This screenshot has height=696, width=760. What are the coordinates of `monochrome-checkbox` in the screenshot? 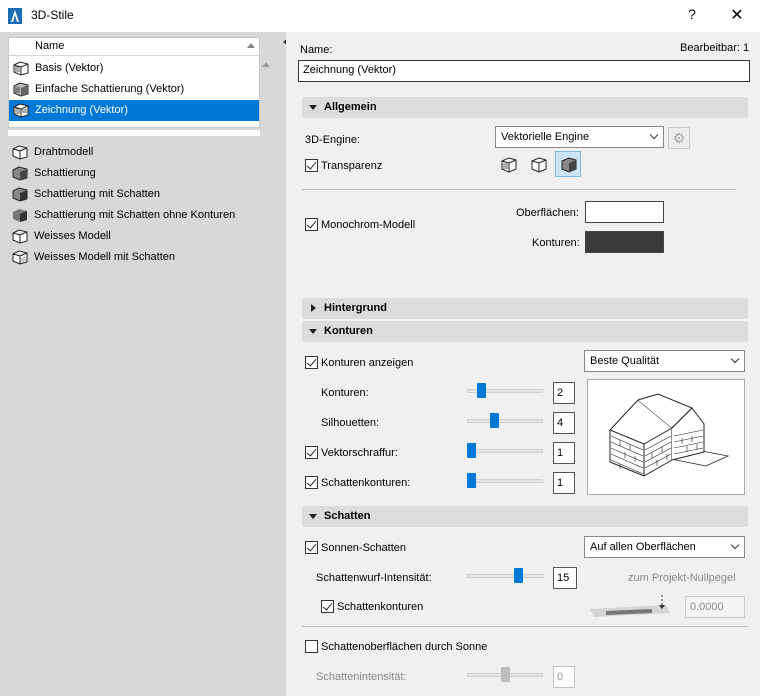 It's located at (311, 224).